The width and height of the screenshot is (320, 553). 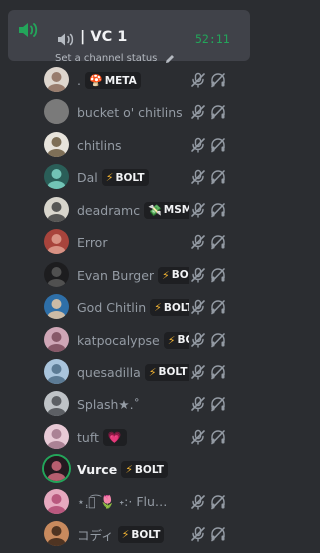 I want to click on voice-member-row: Dal ⚡ BOLT, so click(x=124, y=177).